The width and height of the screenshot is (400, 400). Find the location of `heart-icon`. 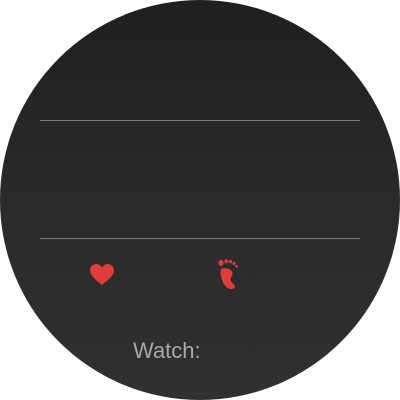

heart-icon is located at coordinates (102, 274).